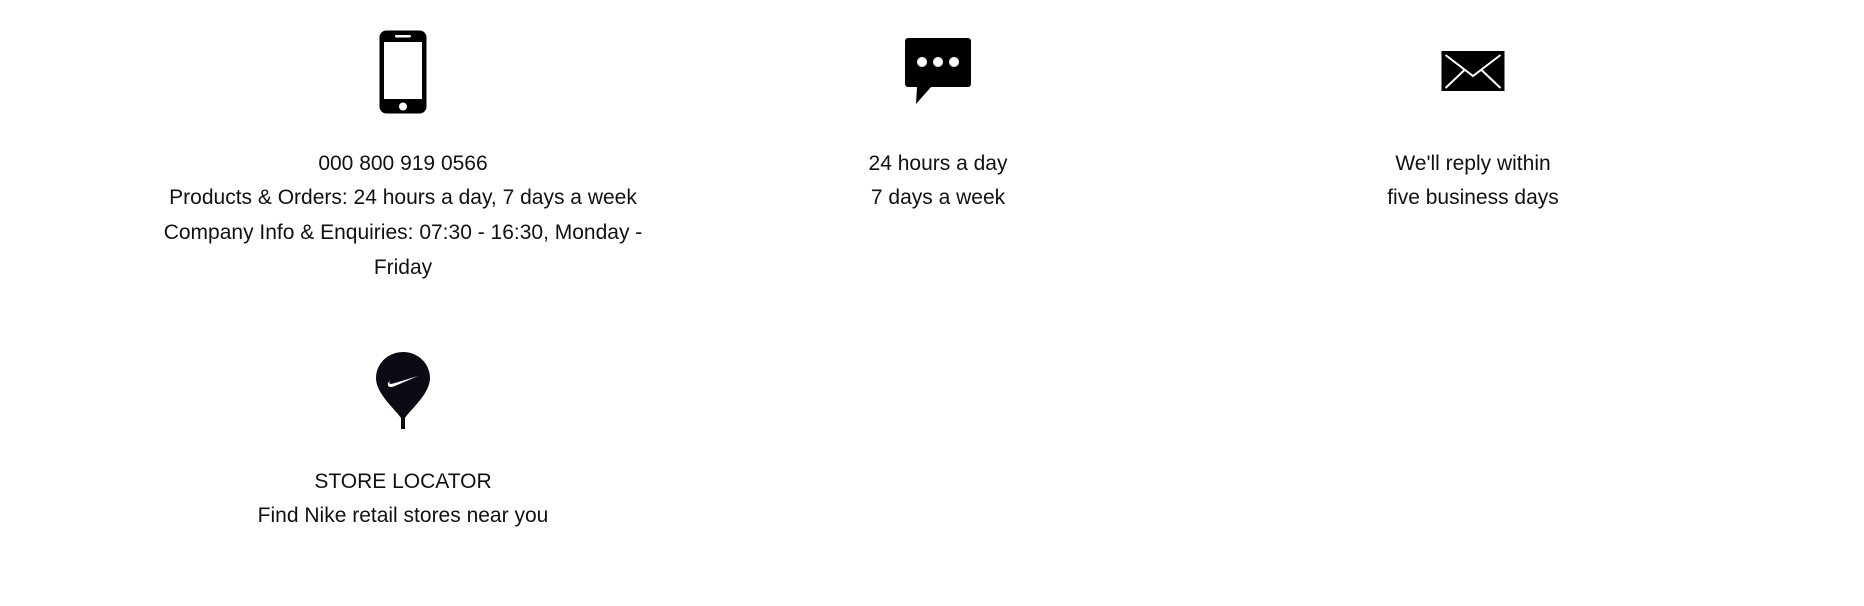 The image size is (1864, 606). Describe the element at coordinates (403, 267) in the screenshot. I see `phone-hours-company-cont: Friday` at that location.